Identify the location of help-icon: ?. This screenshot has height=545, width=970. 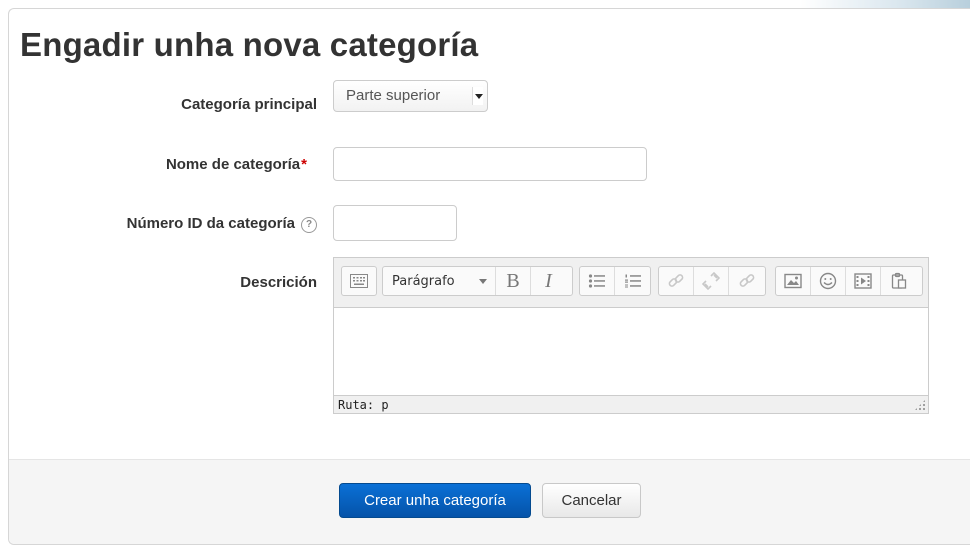
(309, 225).